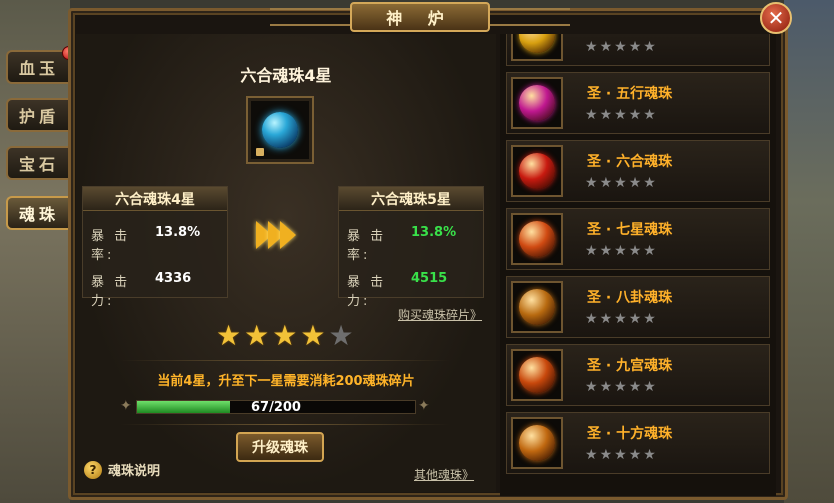 This screenshot has width=834, height=503. I want to click on question-icon: ?, so click(93, 469).